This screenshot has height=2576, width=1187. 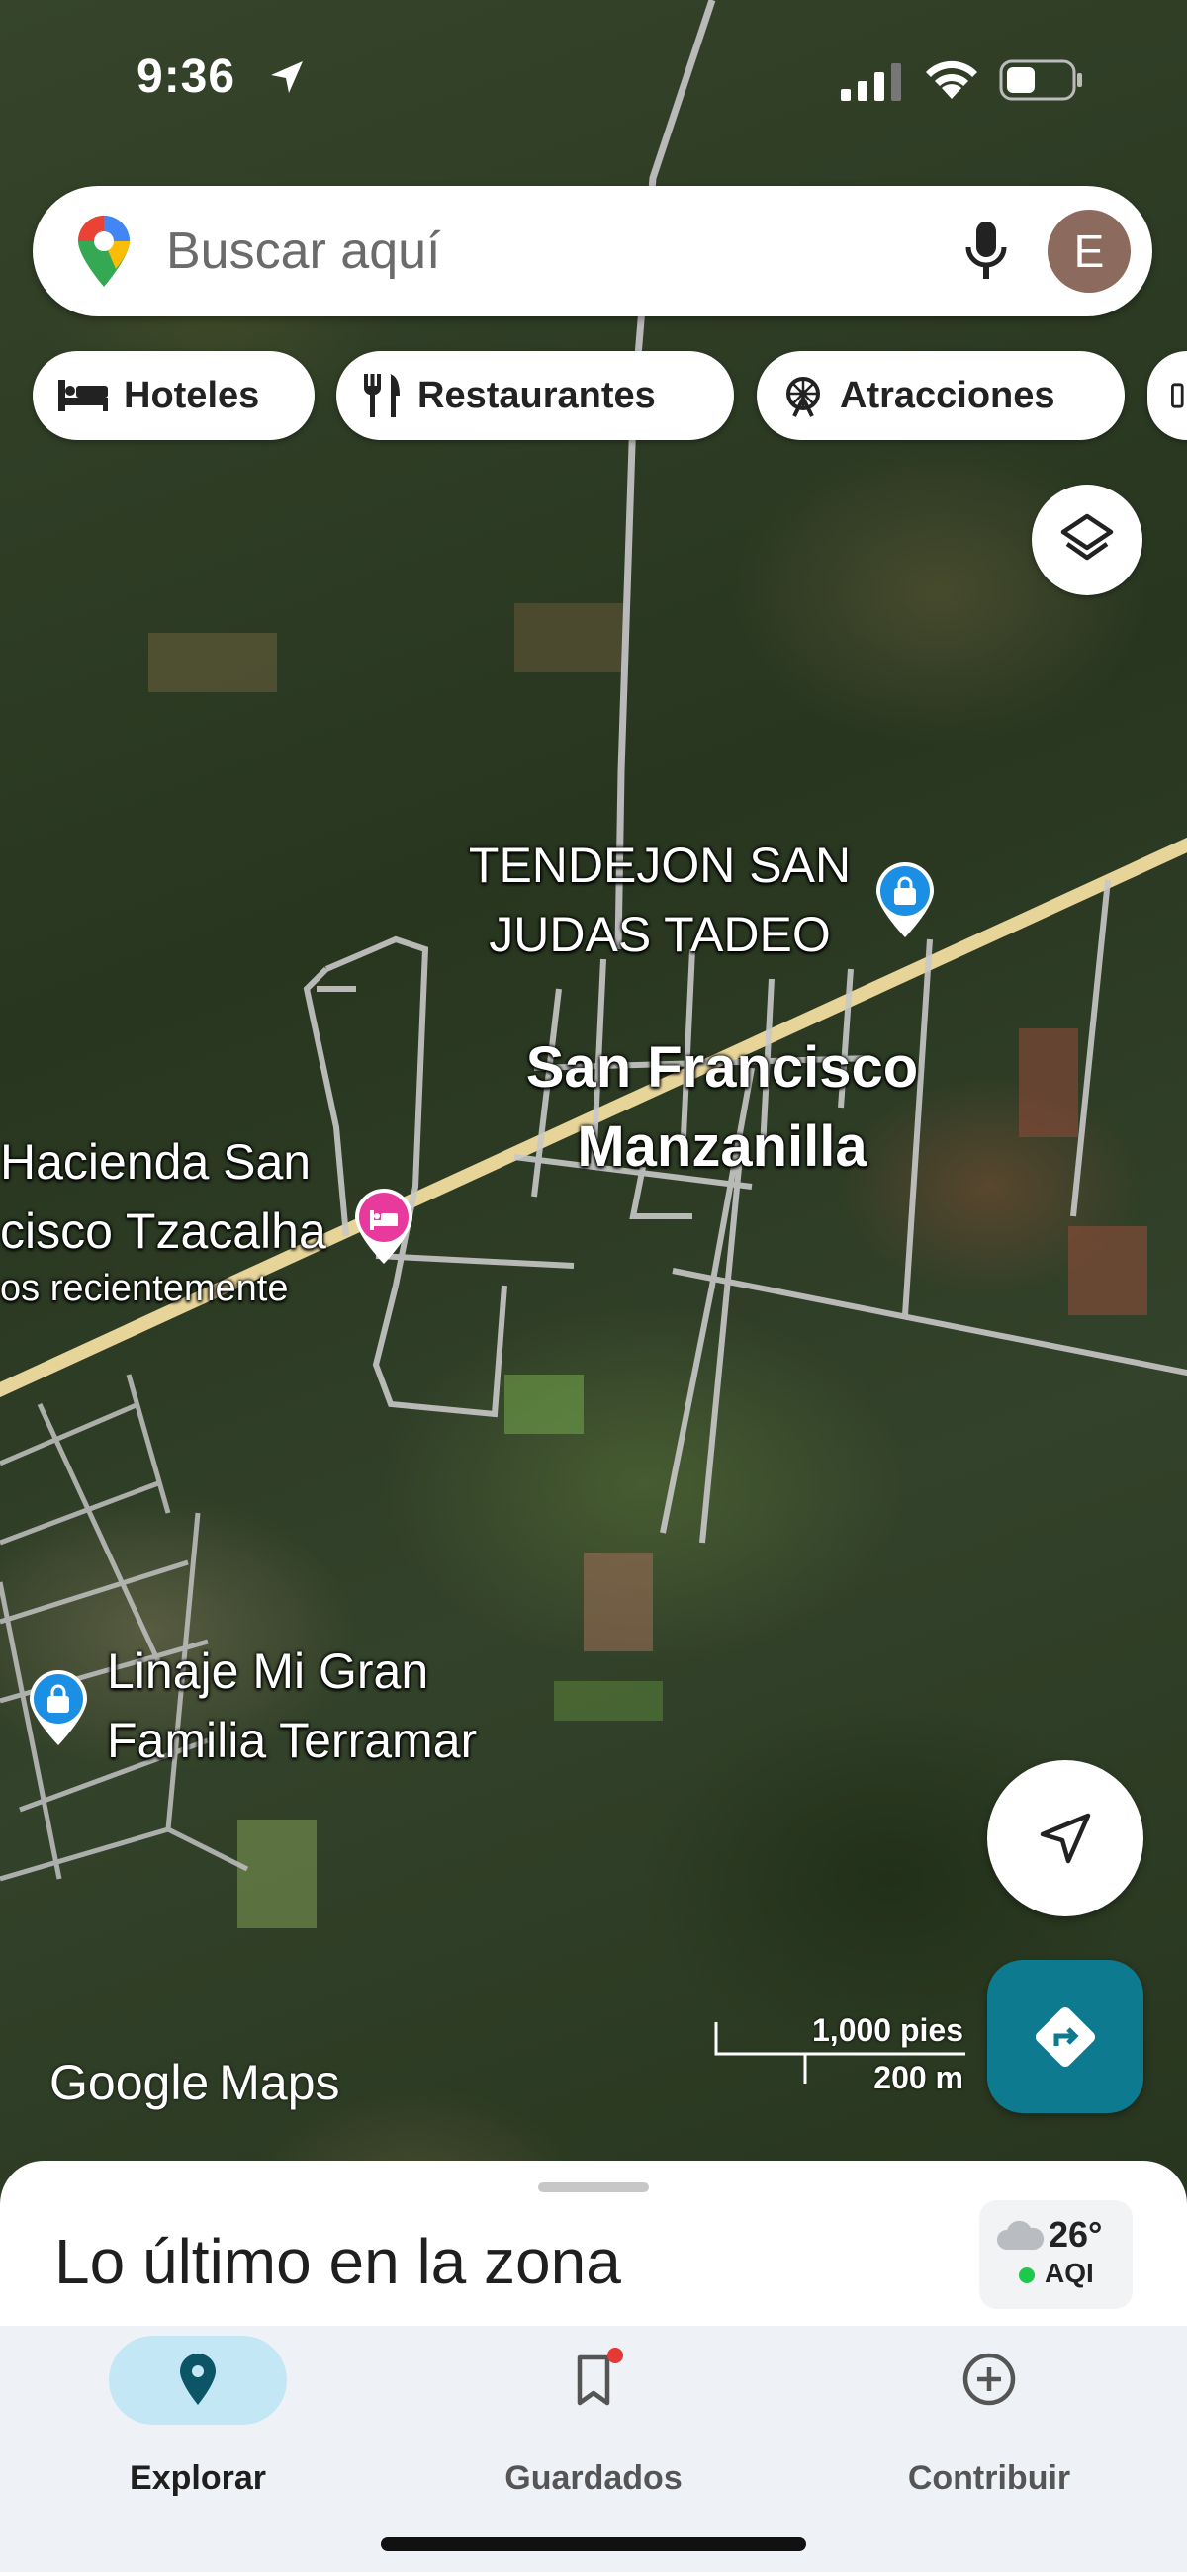 What do you see at coordinates (593, 2478) in the screenshot?
I see `nav-label: Guardados` at bounding box center [593, 2478].